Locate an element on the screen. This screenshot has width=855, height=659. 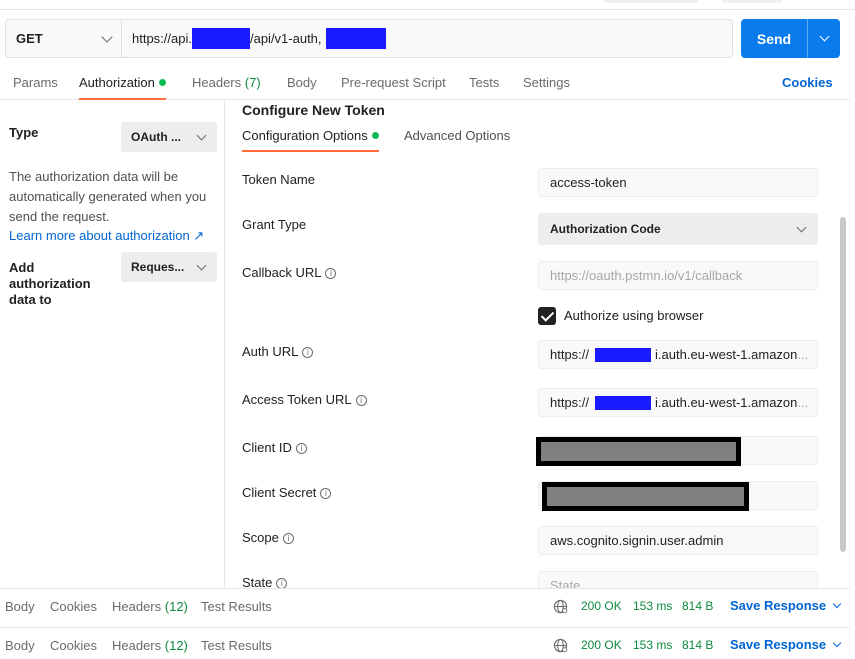
tab-label: Settings is located at coordinates (546, 82).